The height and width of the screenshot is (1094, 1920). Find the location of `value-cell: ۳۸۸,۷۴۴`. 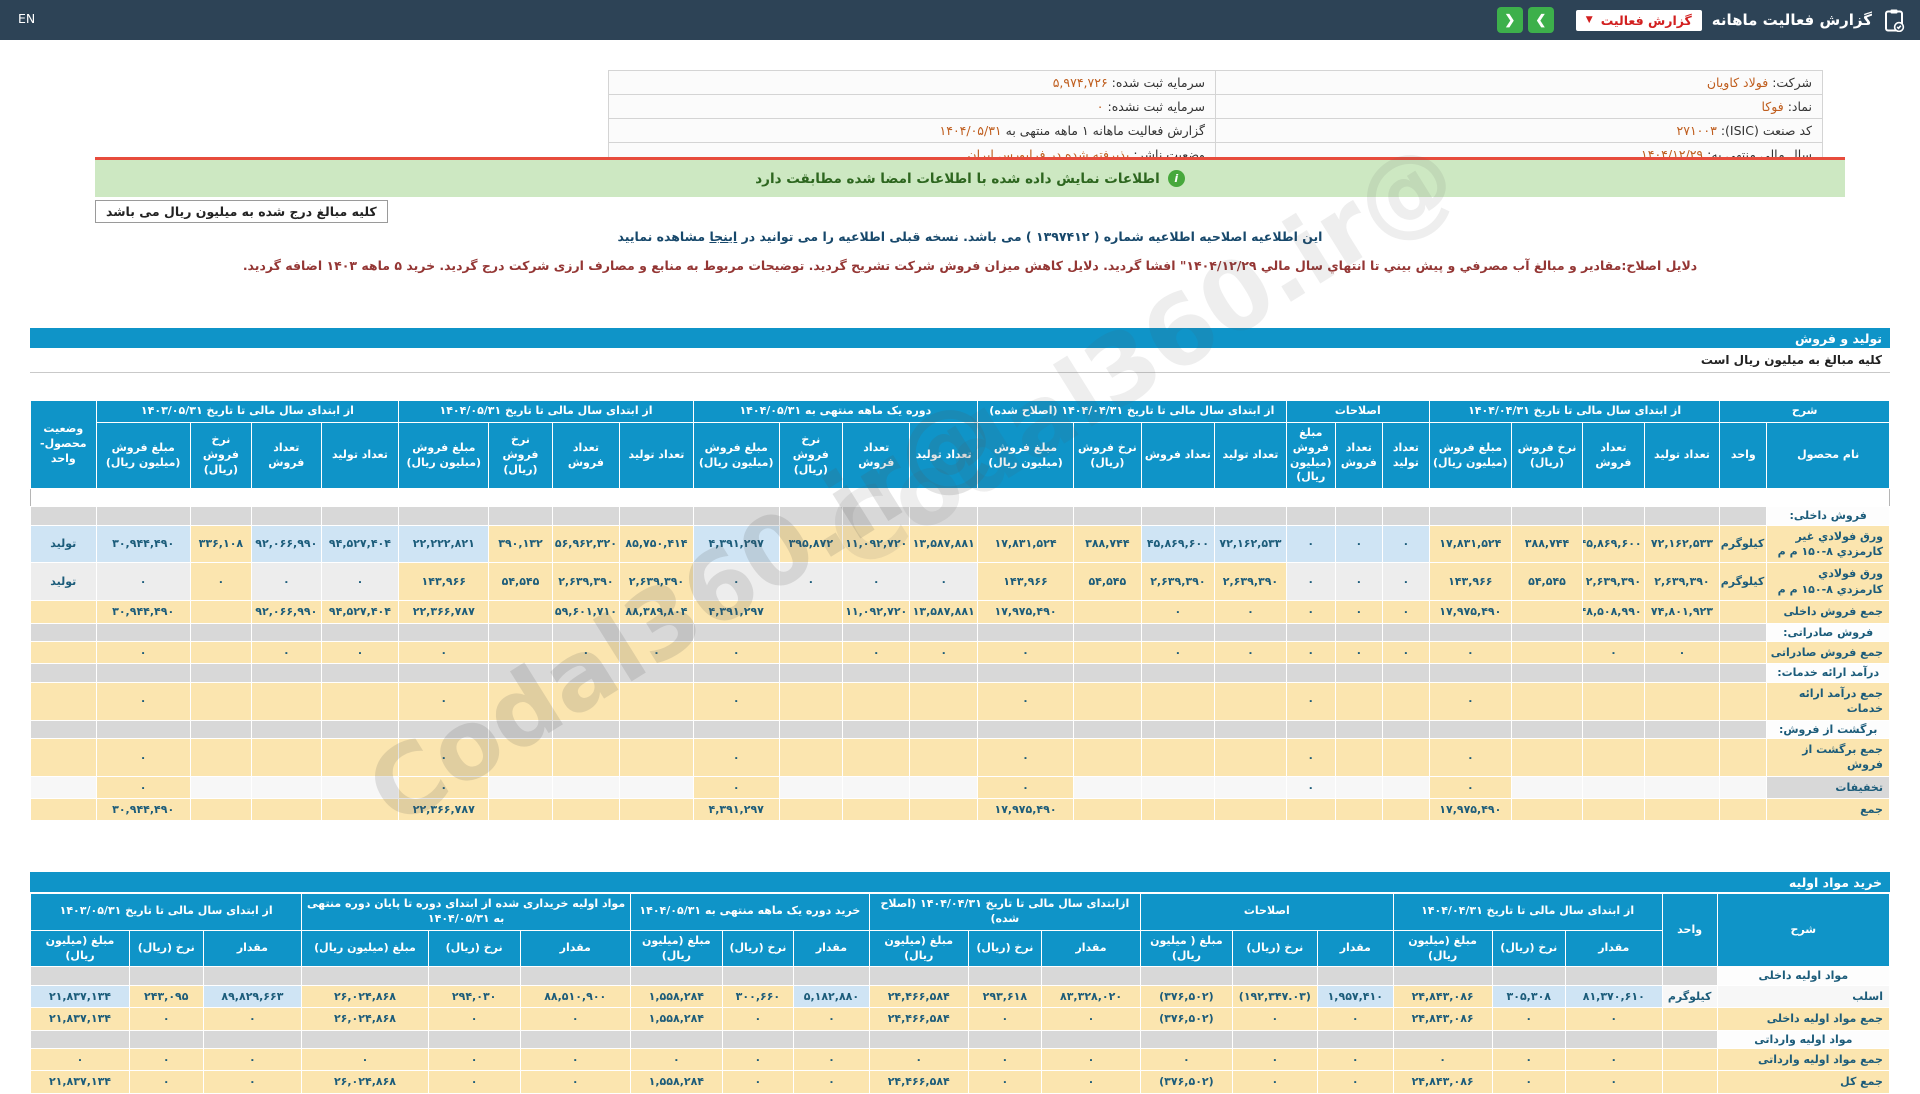

value-cell: ۳۸۸,۷۴۴ is located at coordinates (1107, 544).